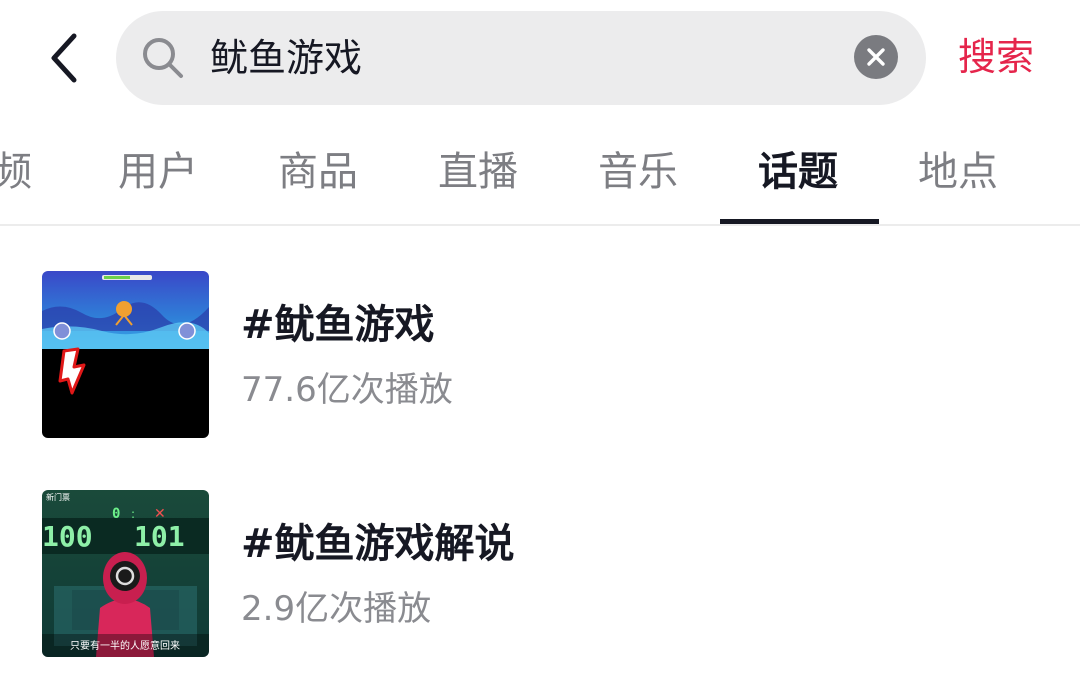 This screenshot has height=683, width=1080. I want to click on tabs-divider, so click(540, 225).